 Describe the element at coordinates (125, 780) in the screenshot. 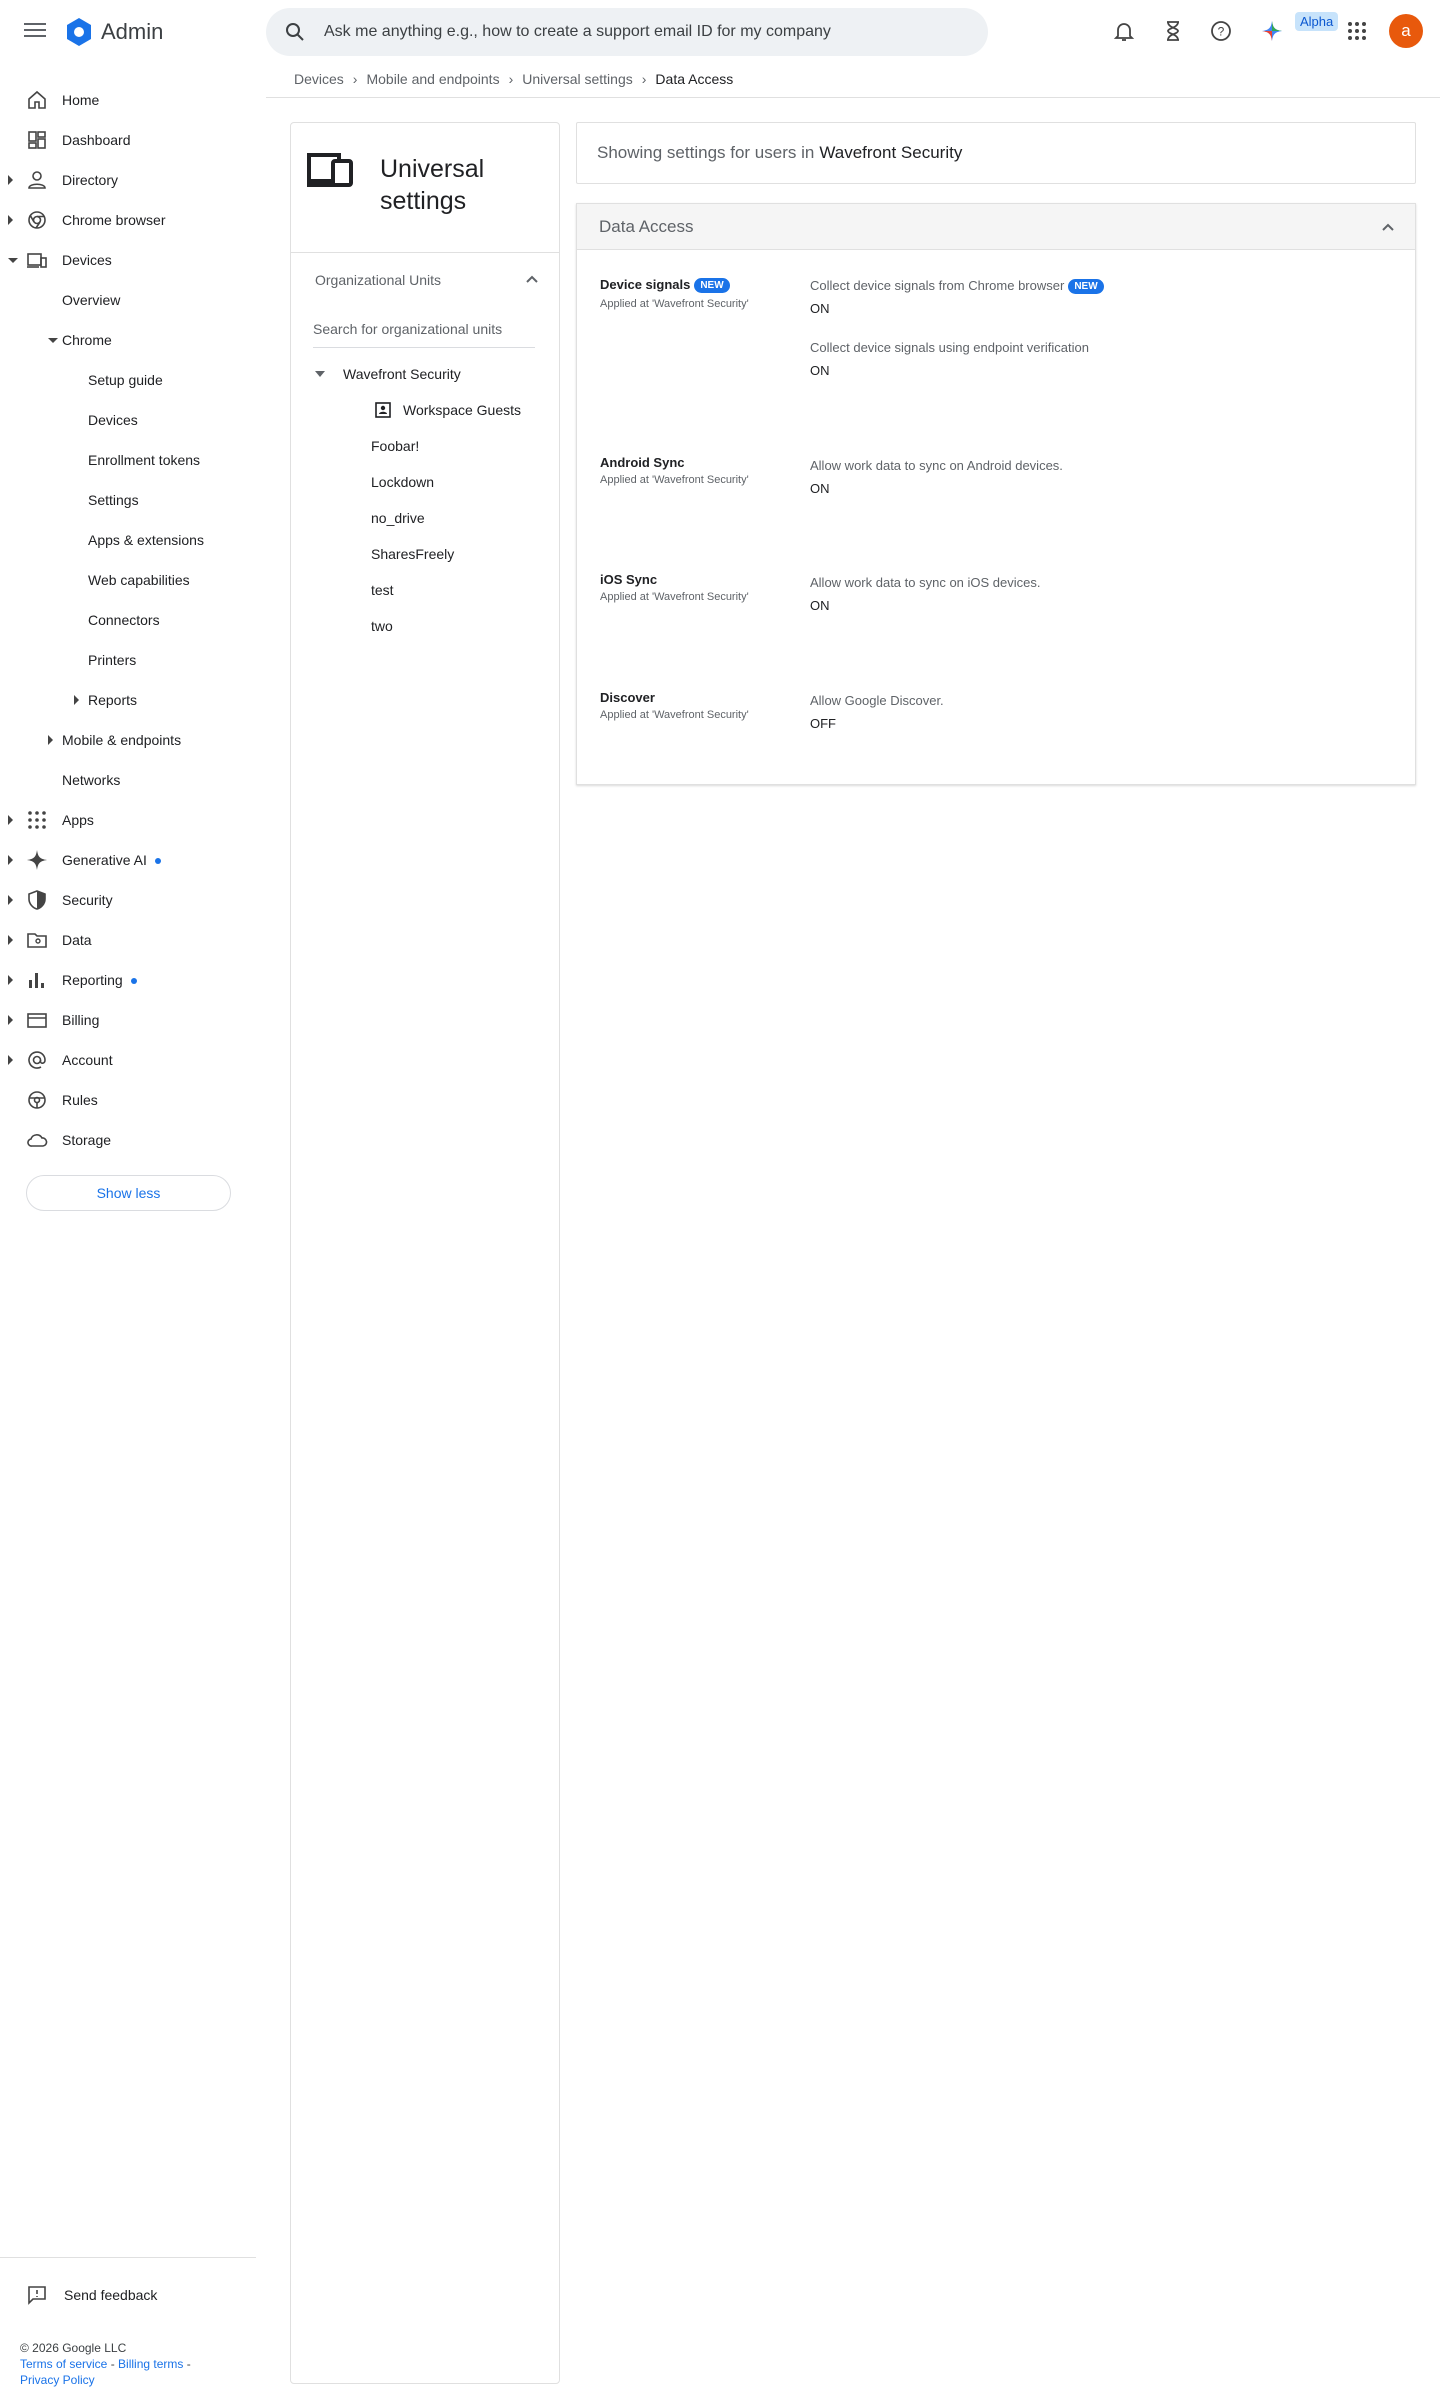

I see `sidebar-item-networks: Networks` at that location.